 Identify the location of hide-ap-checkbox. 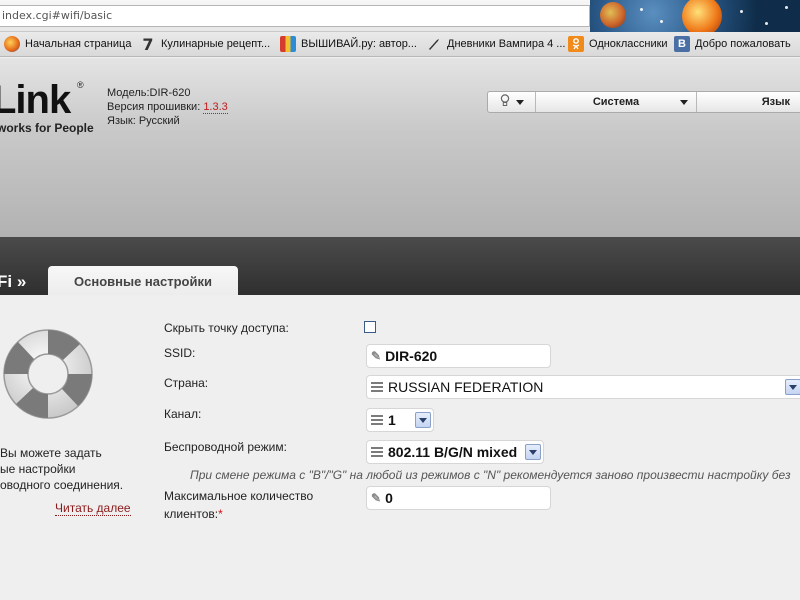
(370, 327).